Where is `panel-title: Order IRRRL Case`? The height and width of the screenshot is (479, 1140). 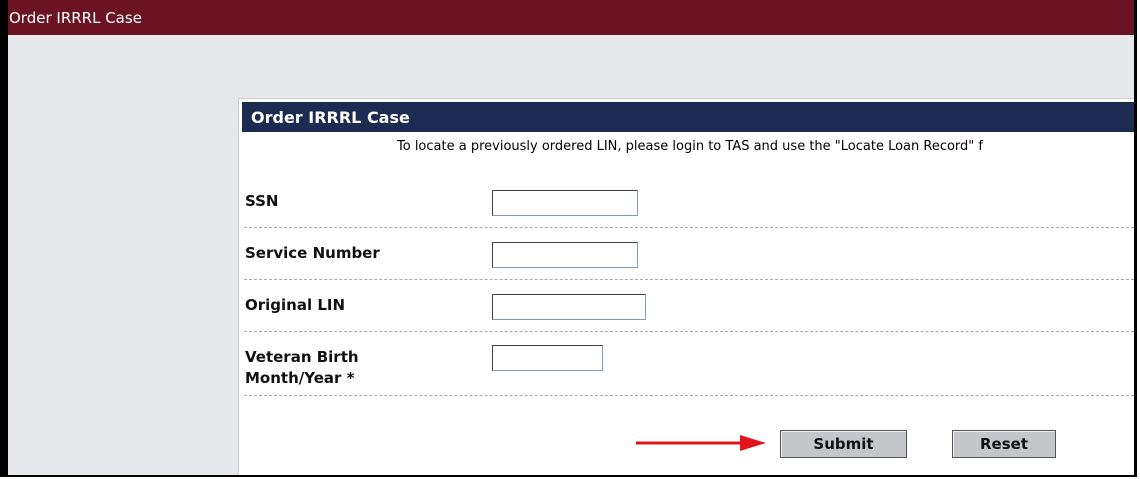
panel-title: Order IRRRL Case is located at coordinates (688, 117).